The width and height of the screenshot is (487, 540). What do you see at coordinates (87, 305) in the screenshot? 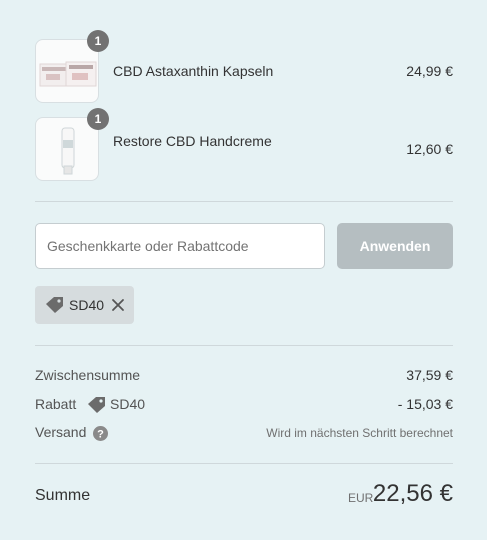
I see `applied-code-label: SD40` at bounding box center [87, 305].